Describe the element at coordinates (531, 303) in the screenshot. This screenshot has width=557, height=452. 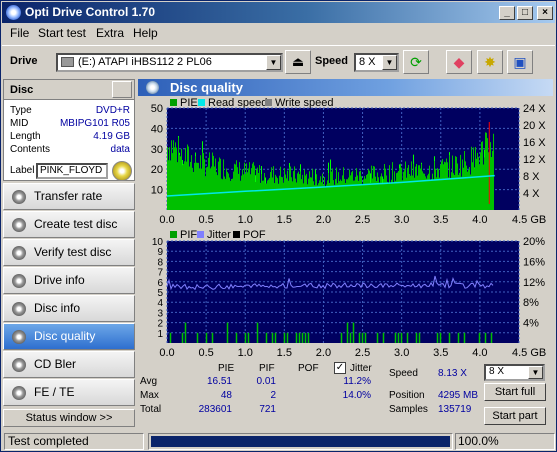
I see `y-right-tick-label: 8%` at that location.